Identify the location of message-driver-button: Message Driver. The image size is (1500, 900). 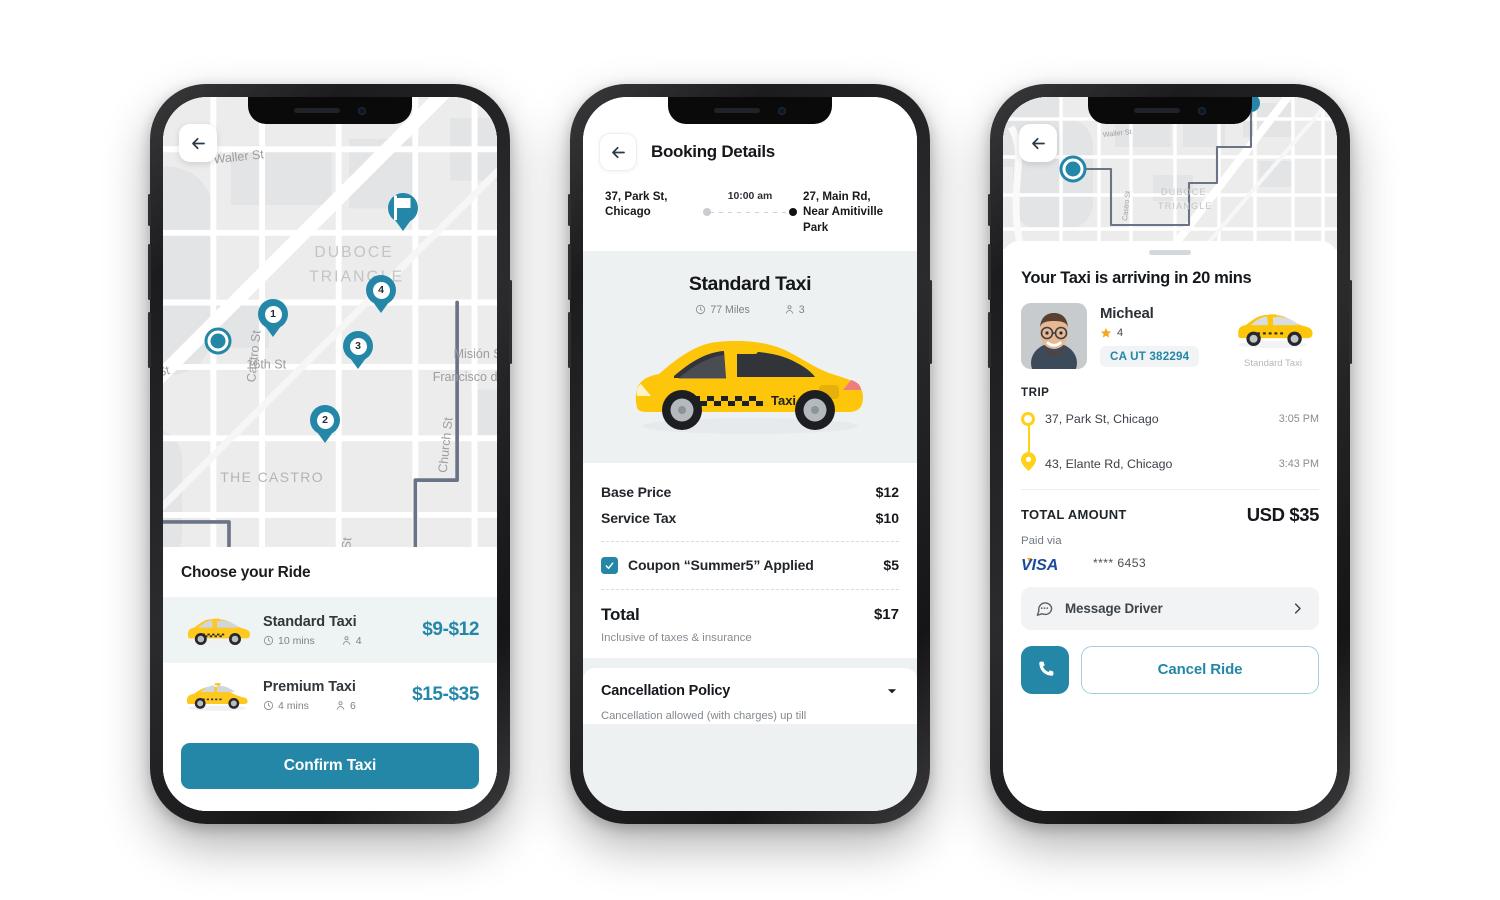
(1170, 608).